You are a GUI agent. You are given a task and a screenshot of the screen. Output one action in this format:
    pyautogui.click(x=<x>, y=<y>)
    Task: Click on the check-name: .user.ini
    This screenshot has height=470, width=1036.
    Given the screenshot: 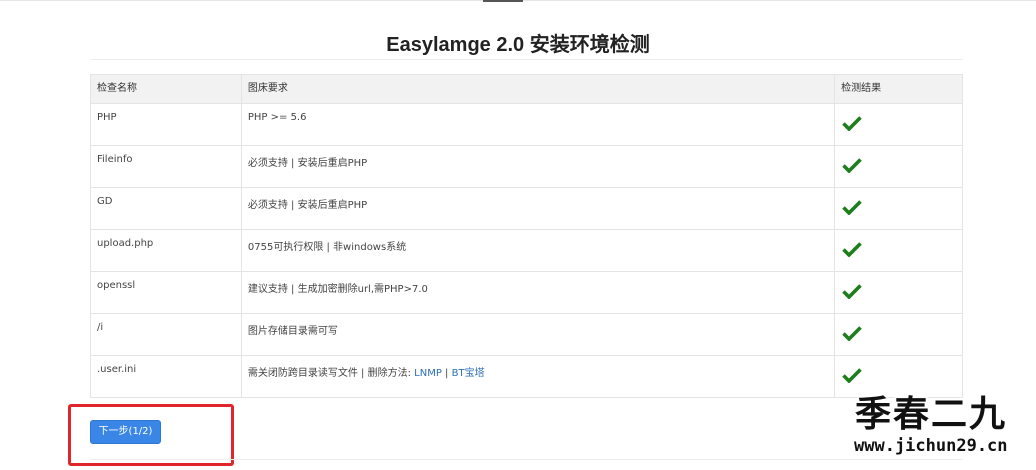 What is the action you would take?
    pyautogui.click(x=166, y=376)
    